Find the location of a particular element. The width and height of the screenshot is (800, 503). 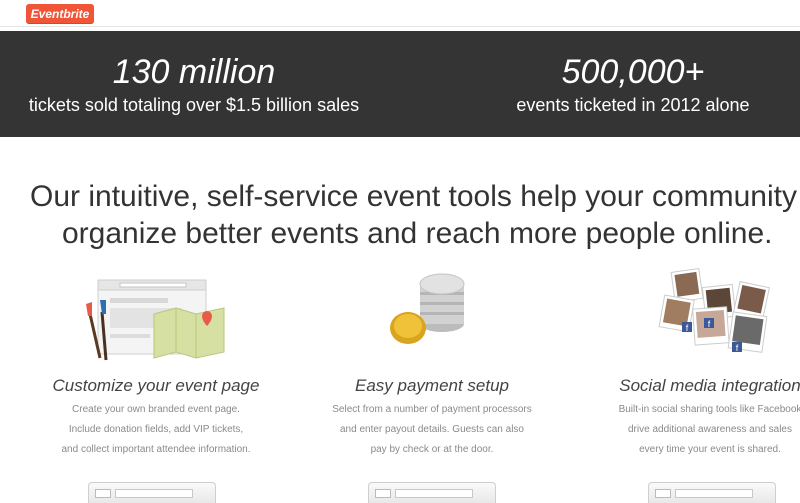

feature-desc-line: every time your event is shared. is located at coordinates (710, 449).